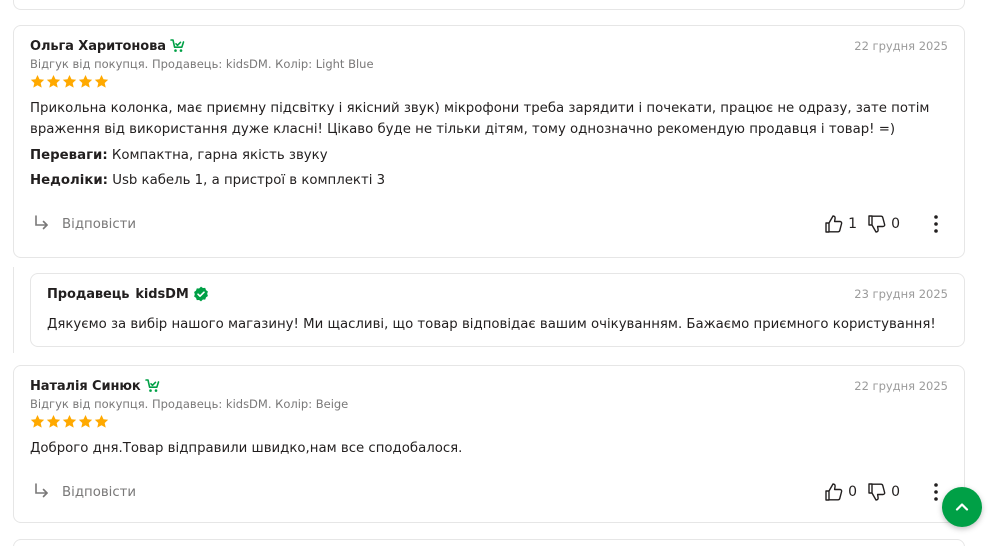  I want to click on more-options-button, so click(936, 224).